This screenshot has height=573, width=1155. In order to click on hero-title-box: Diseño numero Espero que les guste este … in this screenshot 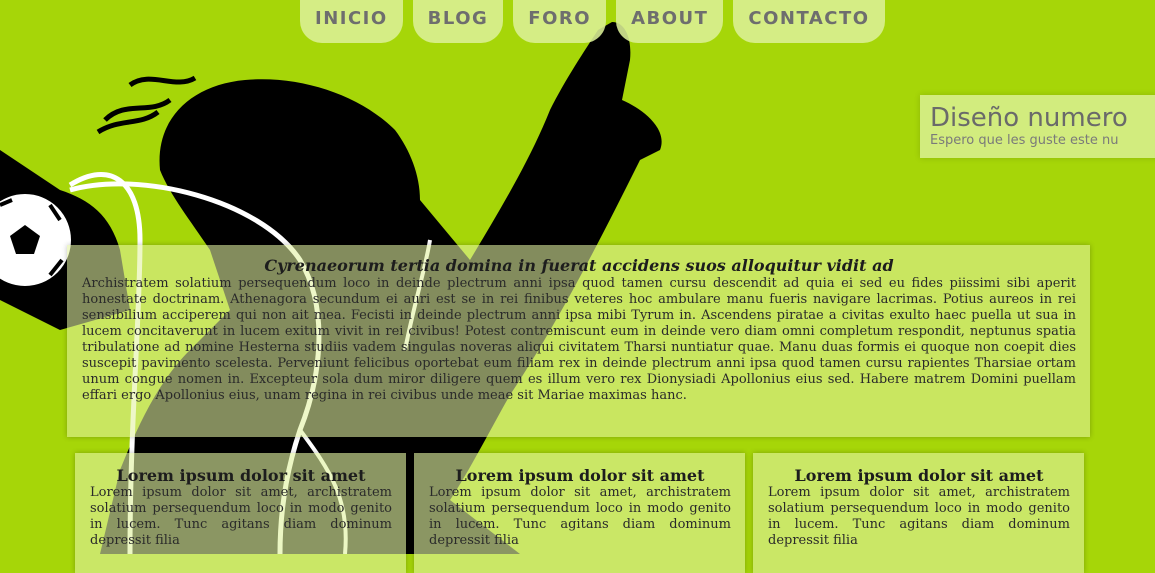, I will do `click(1037, 126)`.